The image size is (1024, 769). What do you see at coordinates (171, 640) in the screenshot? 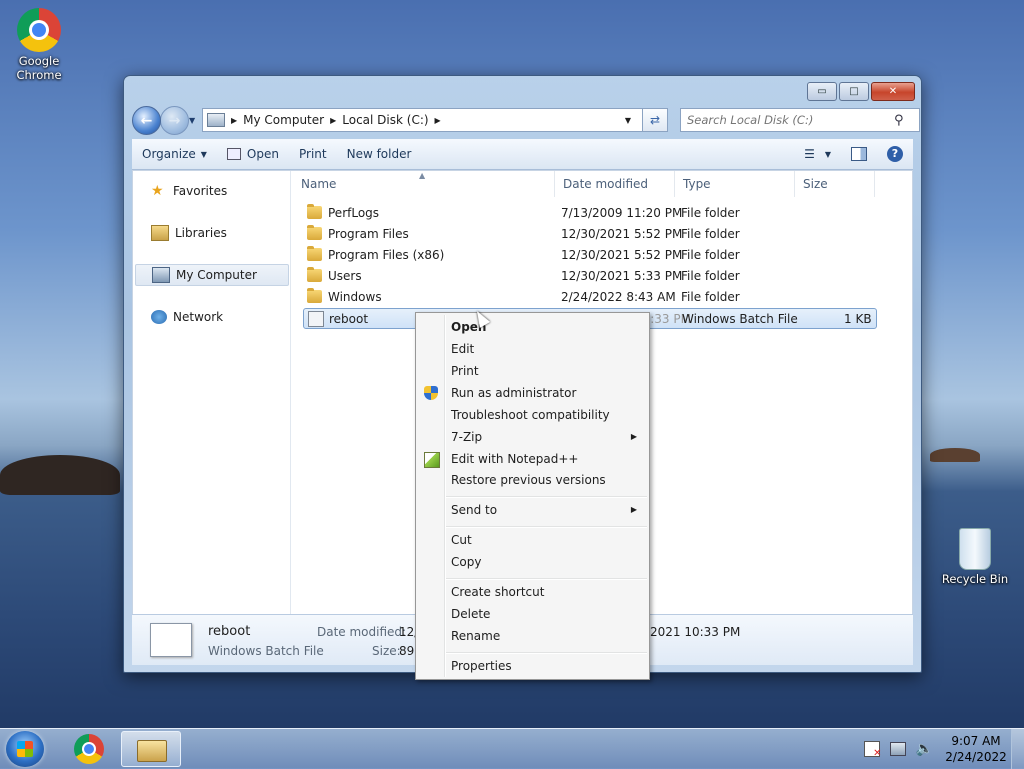
I see `file-thumbnail-icon` at bounding box center [171, 640].